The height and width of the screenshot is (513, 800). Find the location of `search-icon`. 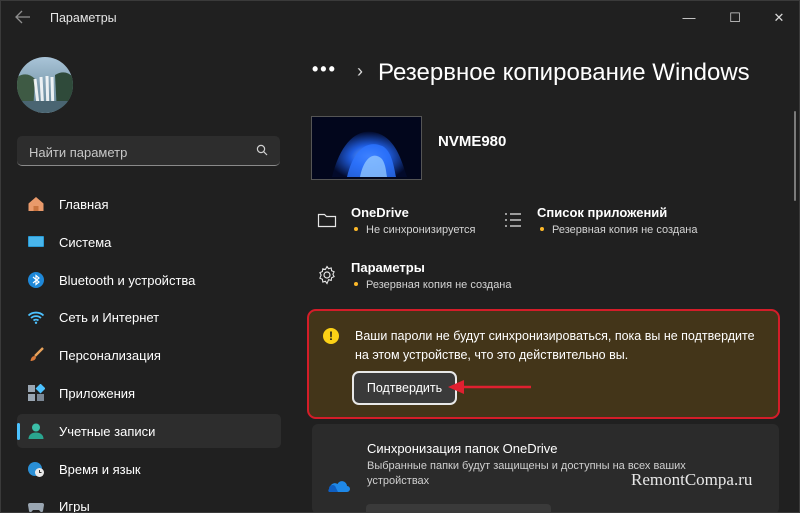

search-icon is located at coordinates (262, 150).